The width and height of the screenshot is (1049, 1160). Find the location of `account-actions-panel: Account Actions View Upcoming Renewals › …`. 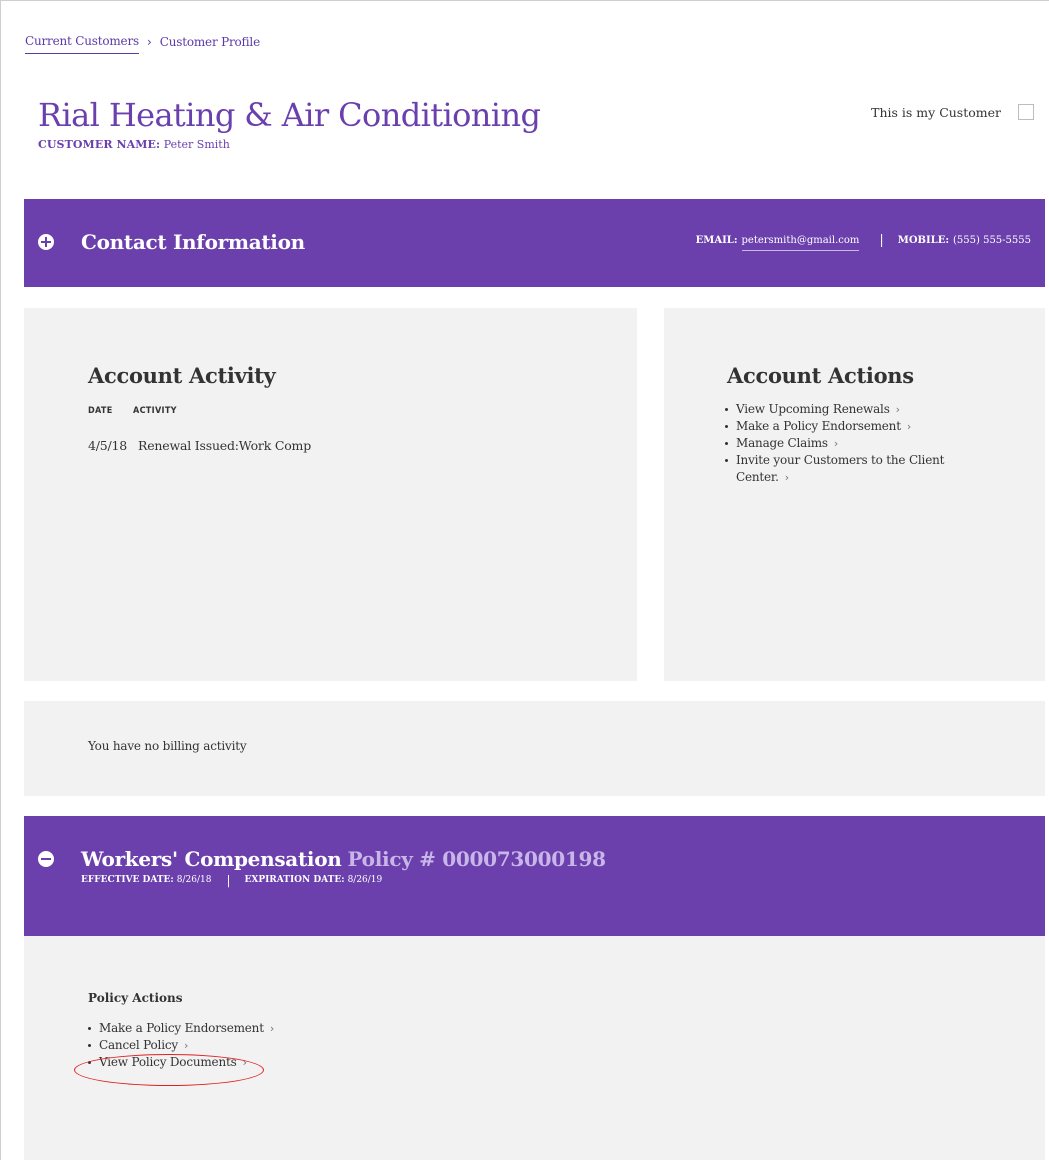

account-actions-panel: Account Actions View Upcoming Renewals › … is located at coordinates (854, 494).